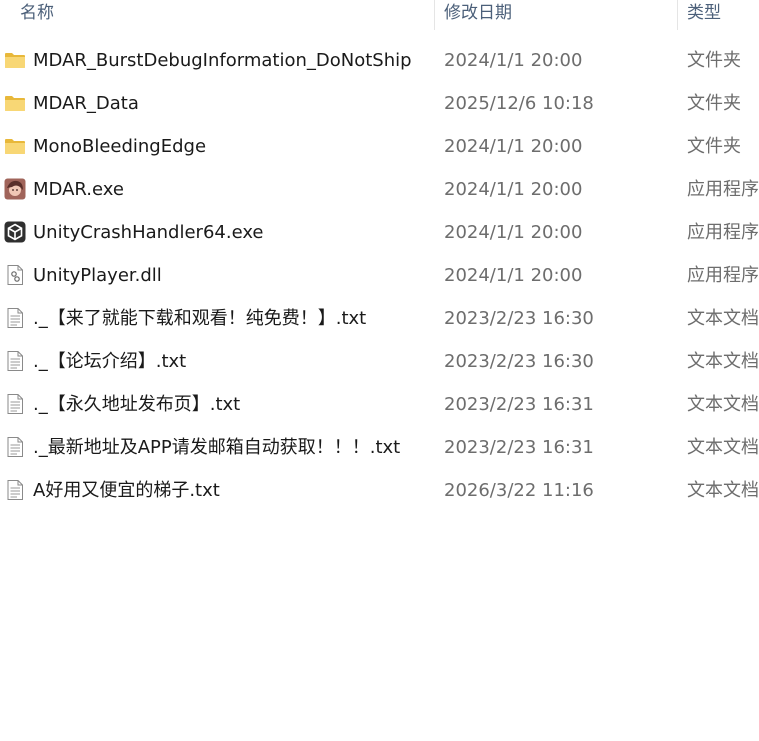 This screenshot has height=741, width=759. Describe the element at coordinates (723, 15) in the screenshot. I see `column-header-type: 类型` at that location.